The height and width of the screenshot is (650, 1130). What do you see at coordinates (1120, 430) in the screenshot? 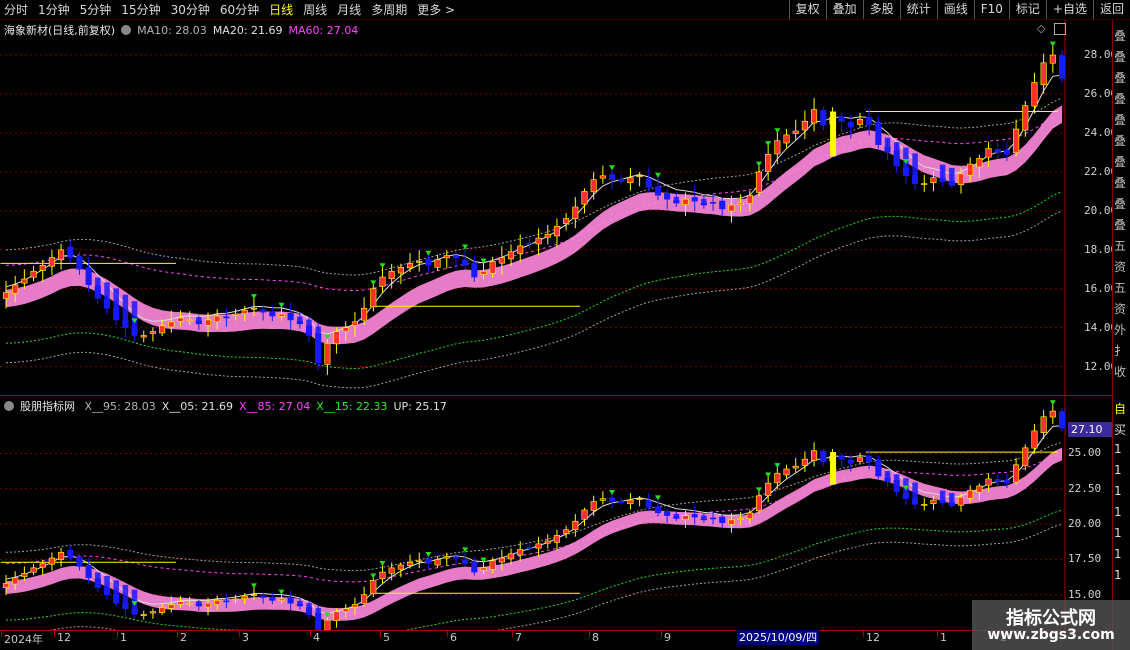
I see `right-strip-sub-char-1: 买` at bounding box center [1120, 430].